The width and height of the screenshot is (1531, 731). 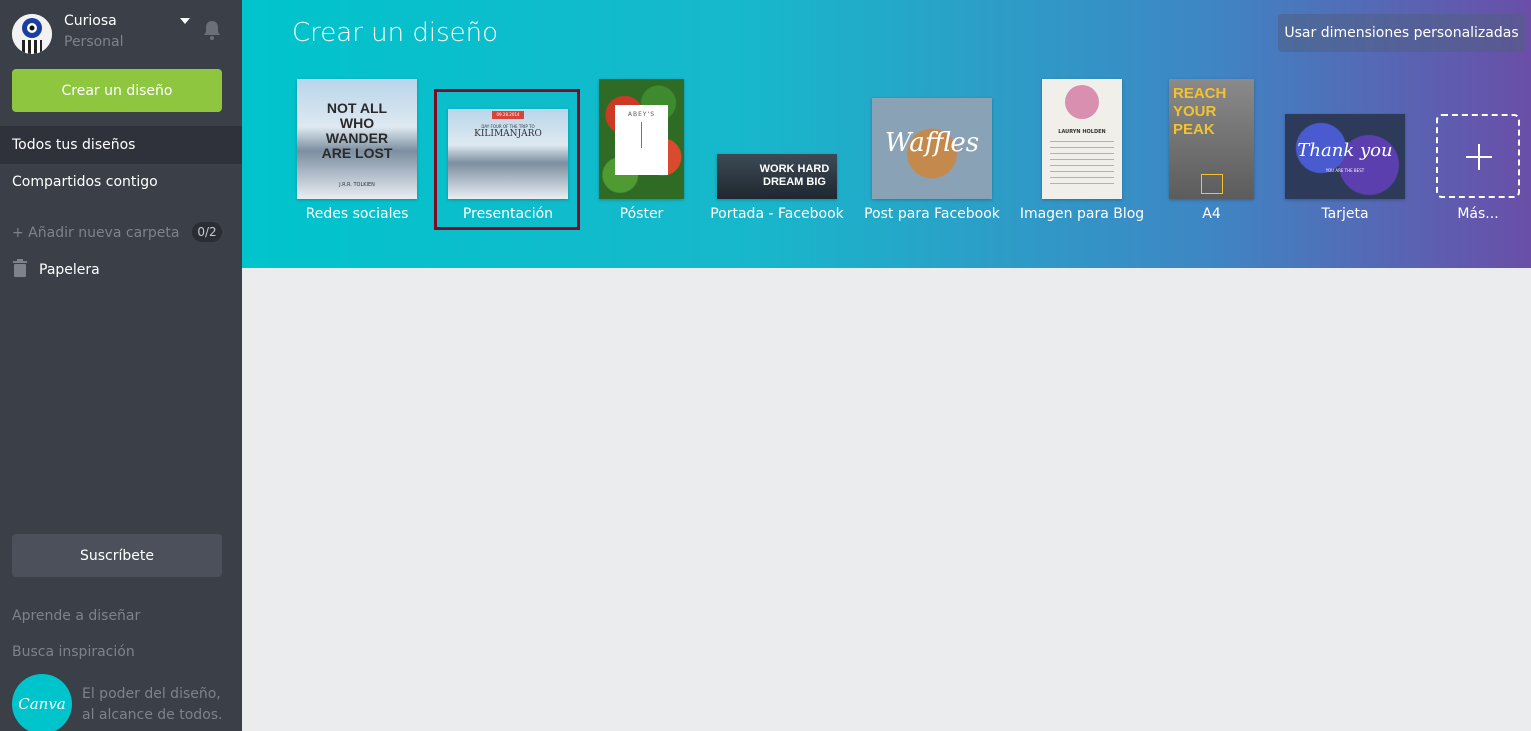 I want to click on tagline-line-2: al alcance de todos., so click(x=152, y=715).